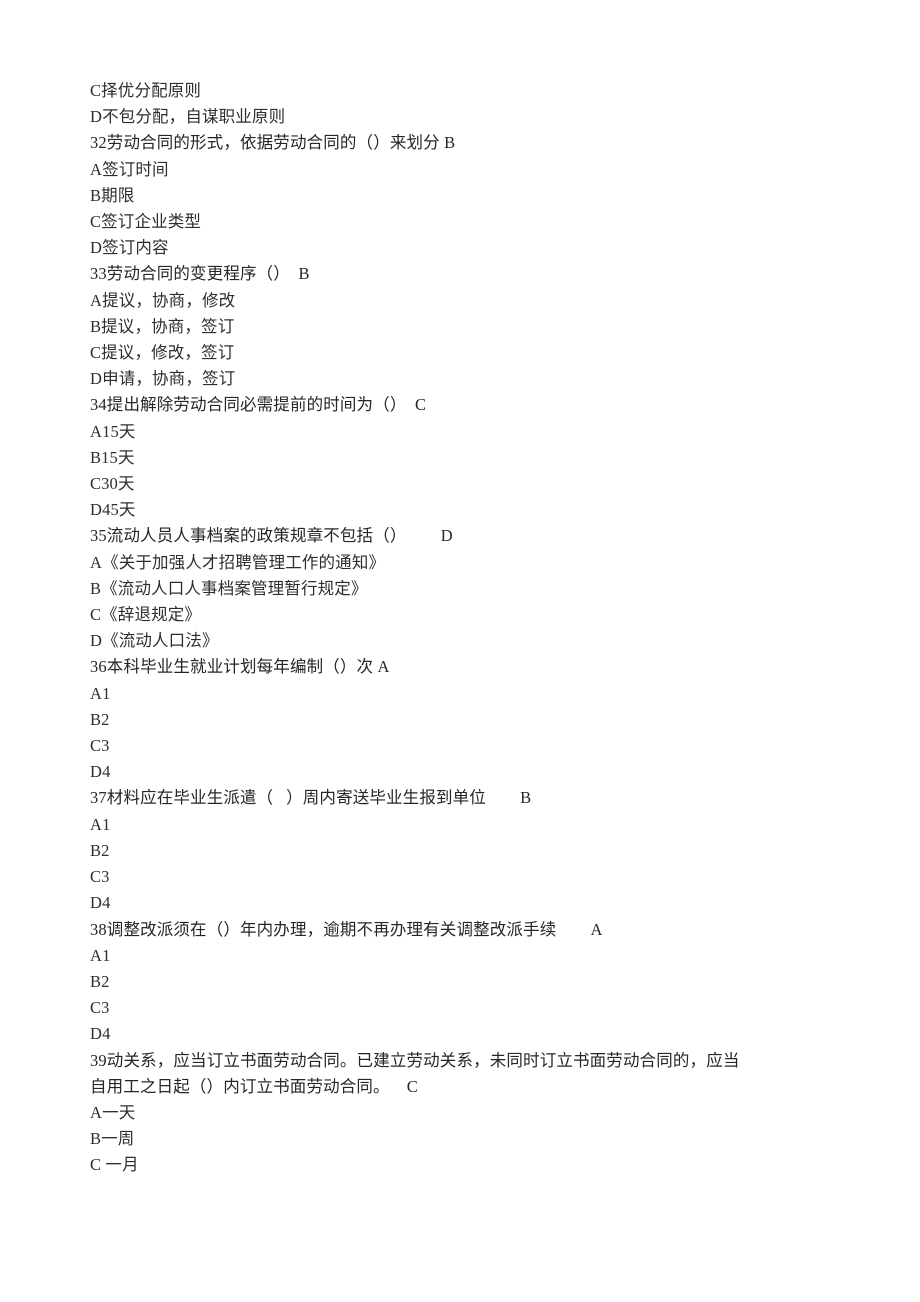 The height and width of the screenshot is (1302, 920). I want to click on answer-option-line: C 一月, so click(114, 1165).